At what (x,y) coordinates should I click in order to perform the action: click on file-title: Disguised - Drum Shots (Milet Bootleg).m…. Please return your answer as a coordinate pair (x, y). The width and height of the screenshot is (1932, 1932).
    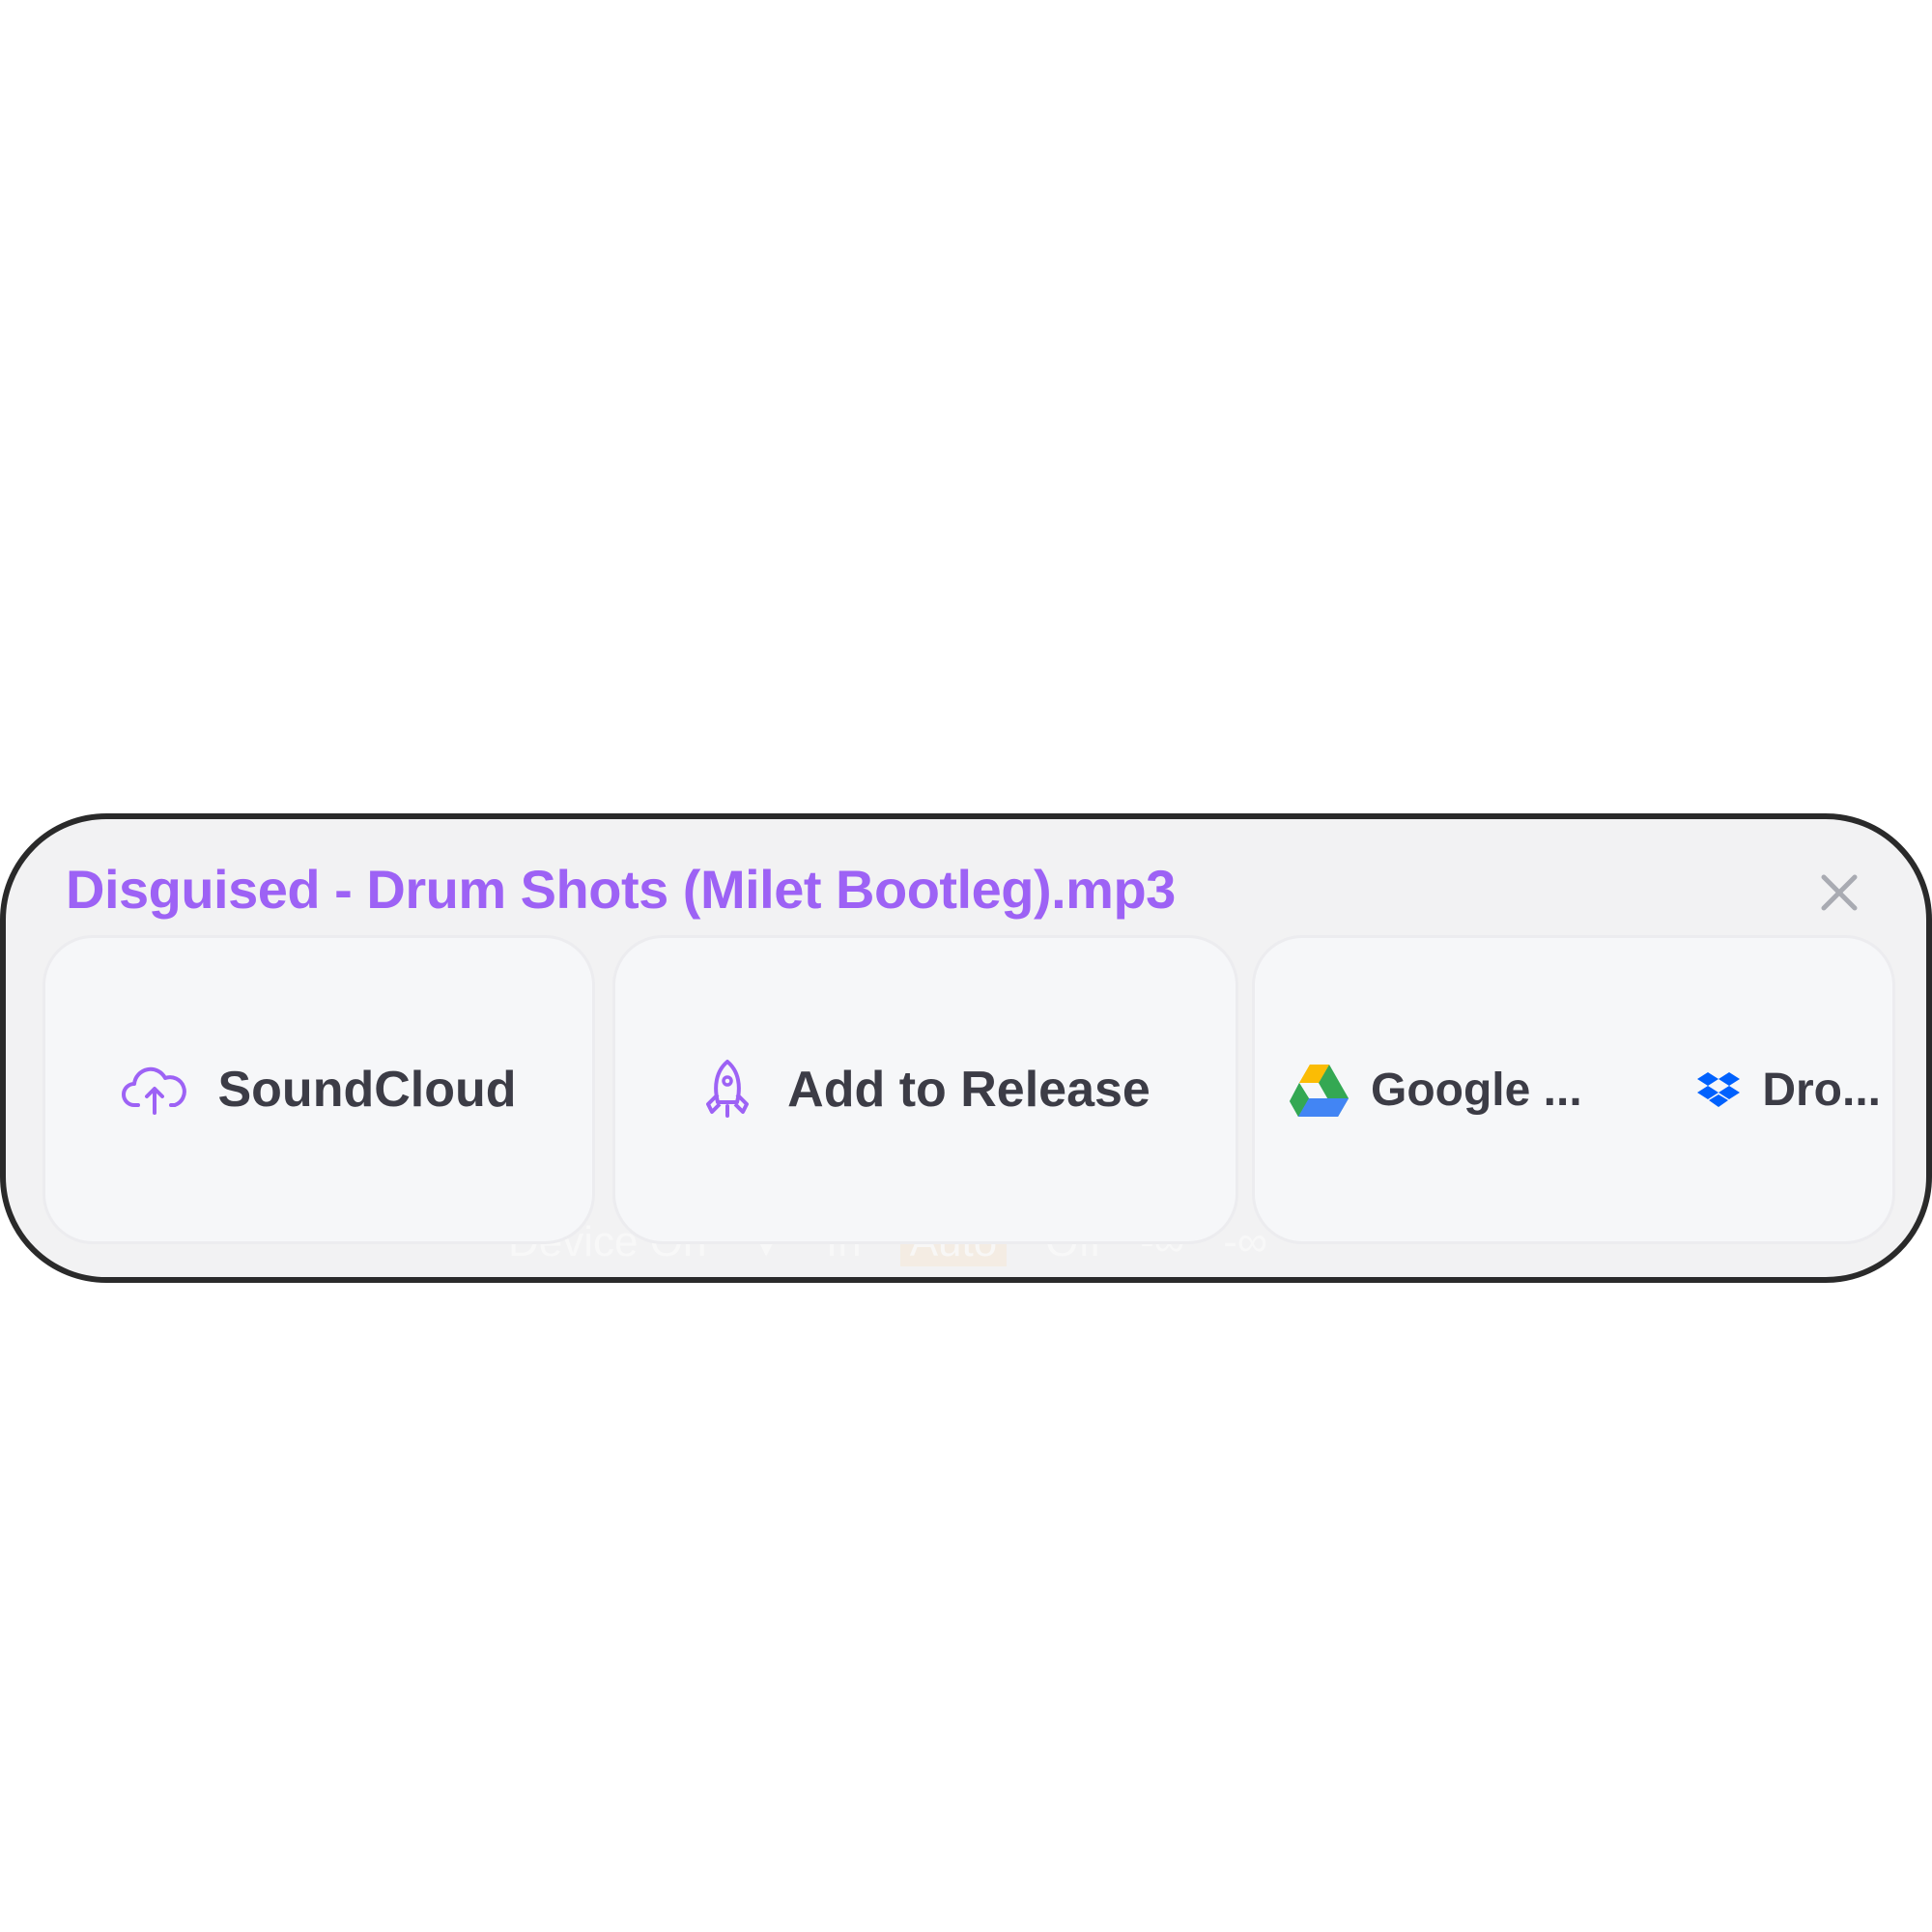
    Looking at the image, I should click on (621, 889).